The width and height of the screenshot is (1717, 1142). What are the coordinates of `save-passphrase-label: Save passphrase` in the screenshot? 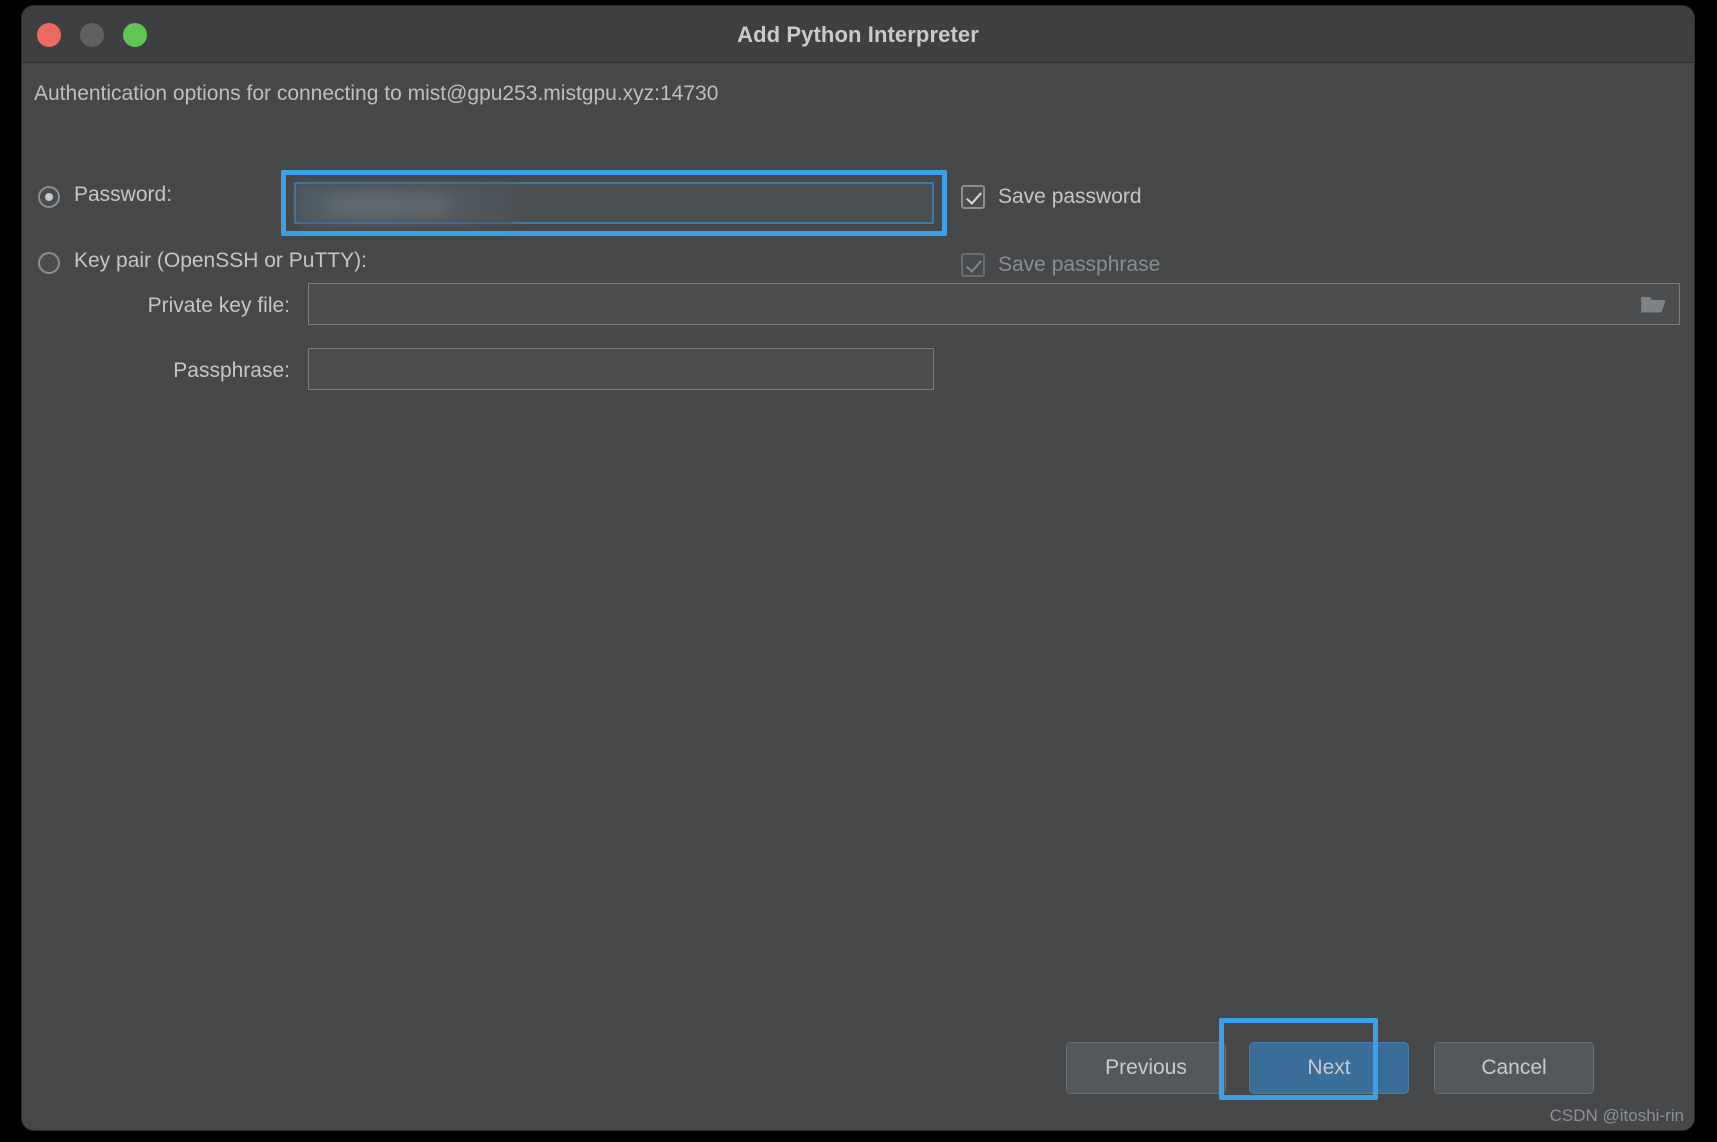 It's located at (1079, 264).